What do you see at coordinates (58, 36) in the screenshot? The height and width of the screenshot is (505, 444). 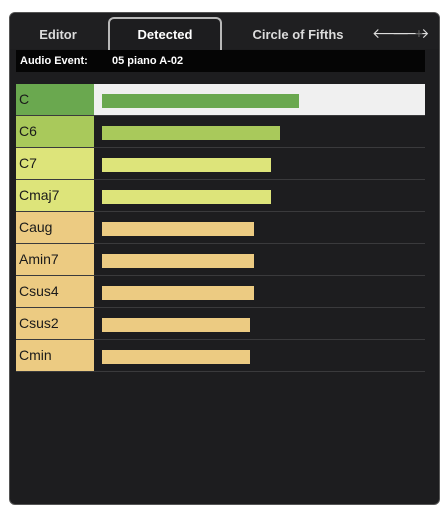 I see `tab-editor: Editor` at bounding box center [58, 36].